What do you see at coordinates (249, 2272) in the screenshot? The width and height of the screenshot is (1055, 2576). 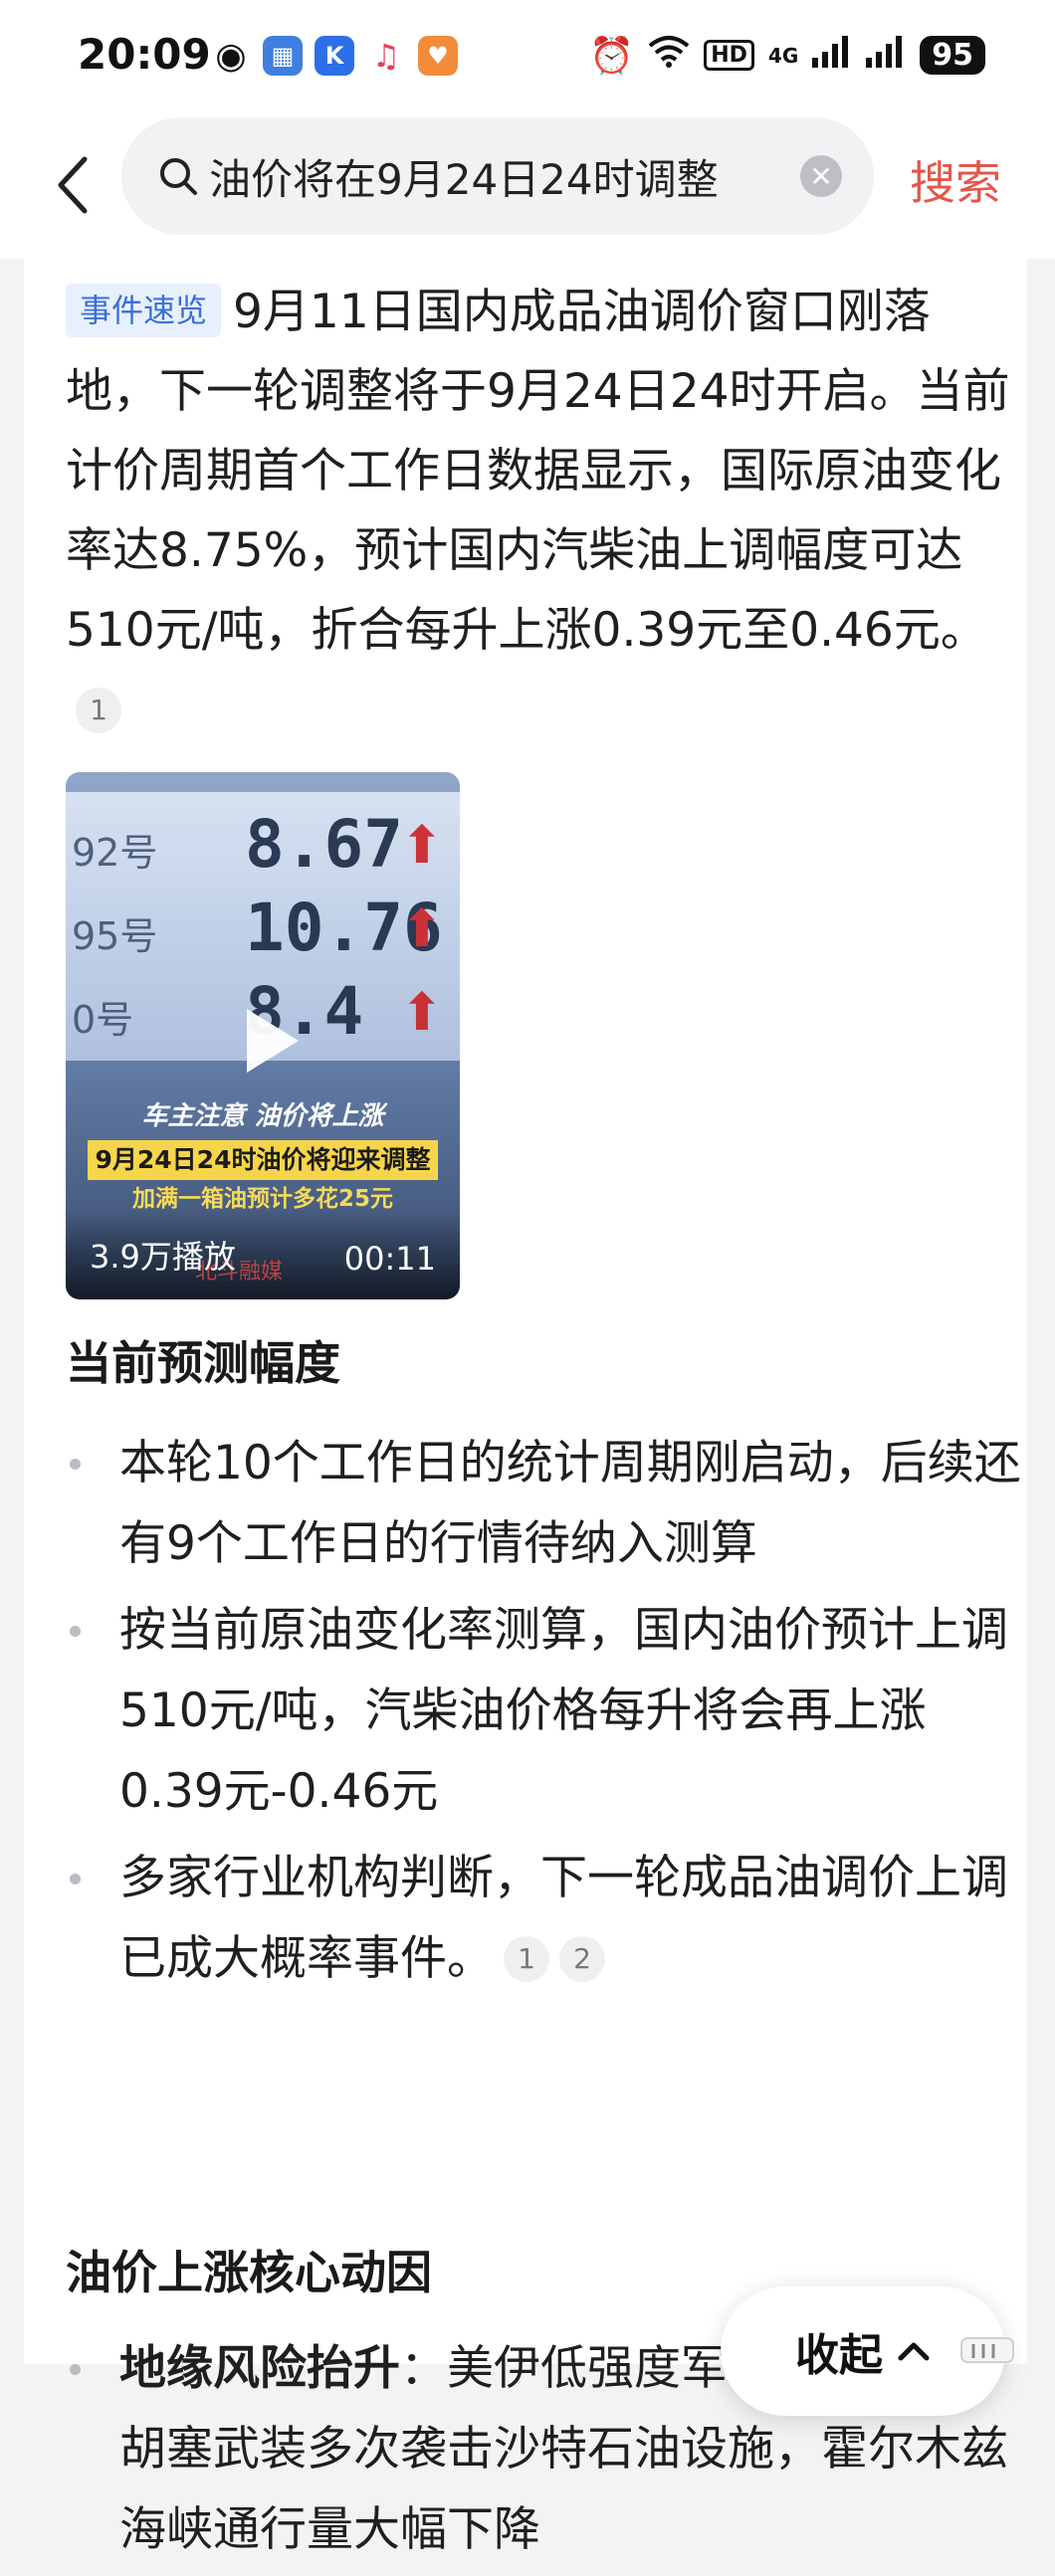 I see `section-title: 油价上涨核心动因` at bounding box center [249, 2272].